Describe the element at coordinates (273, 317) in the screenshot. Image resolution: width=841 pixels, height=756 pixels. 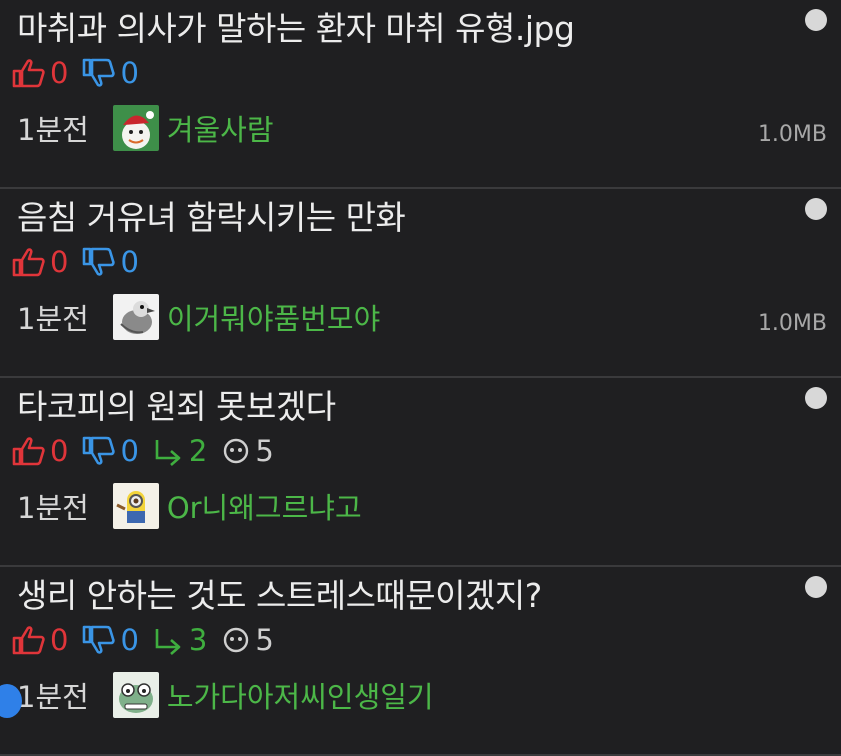
I see `author-name: 이거뭐야품번모야` at that location.